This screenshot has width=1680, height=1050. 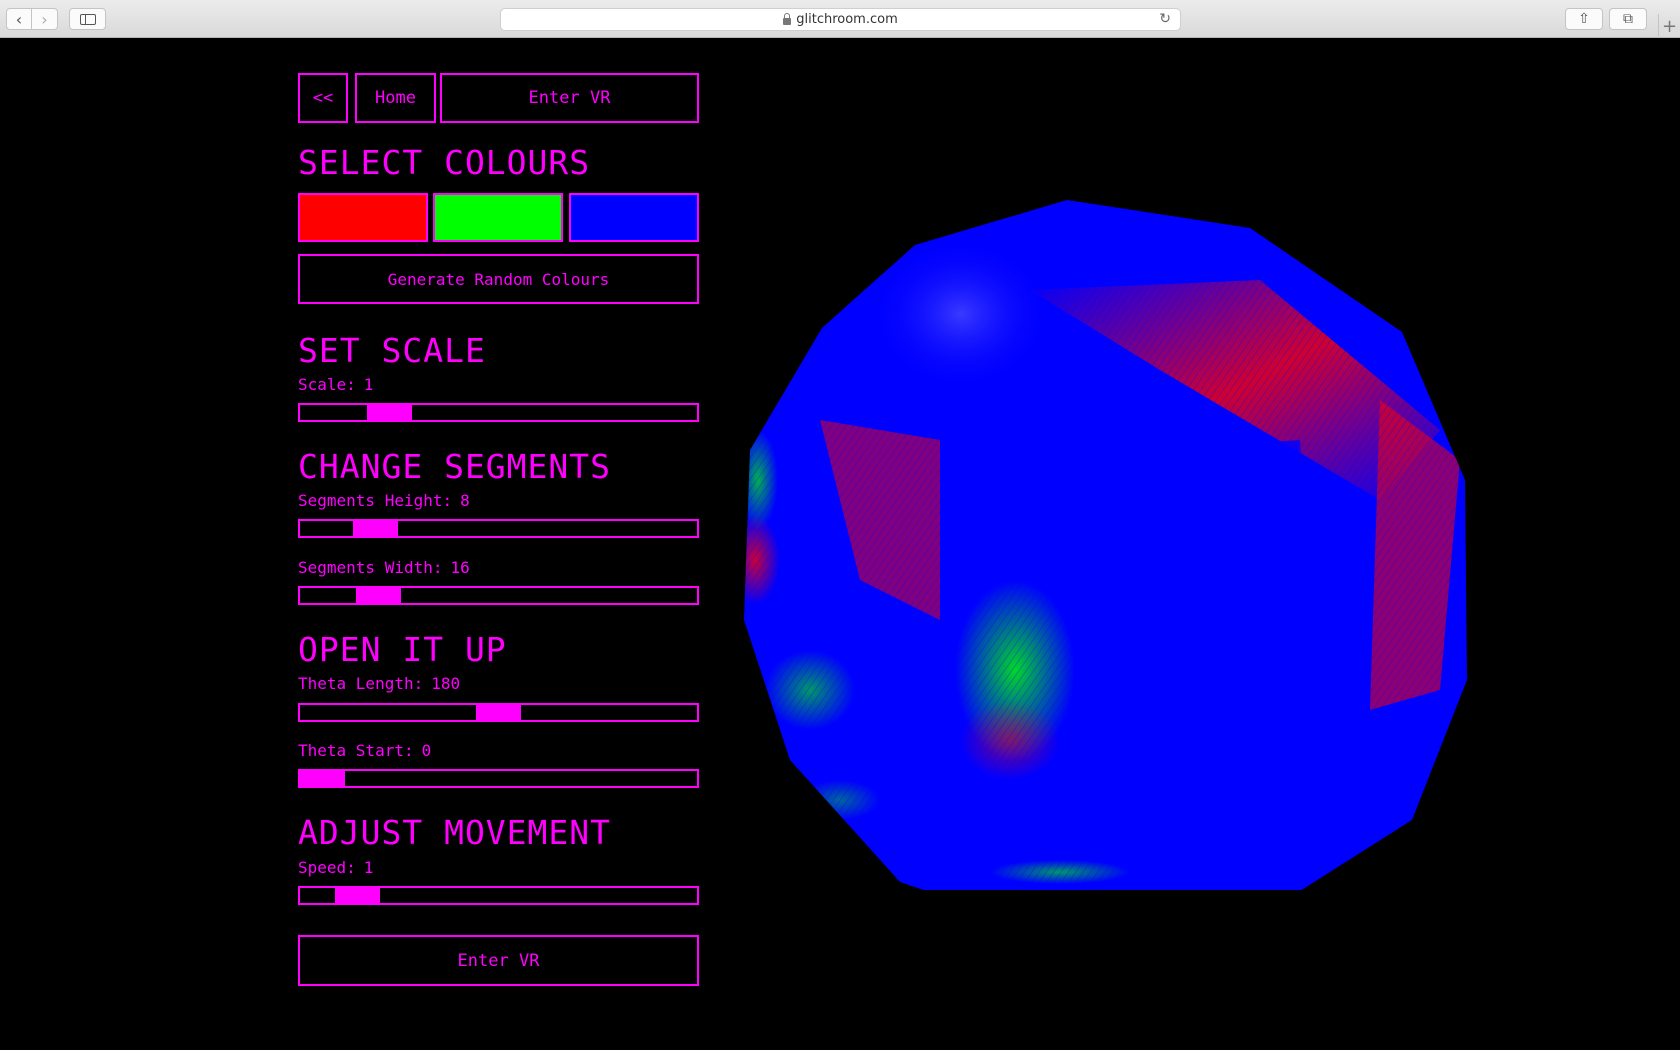 I want to click on plus-icon: +, so click(x=1669, y=26).